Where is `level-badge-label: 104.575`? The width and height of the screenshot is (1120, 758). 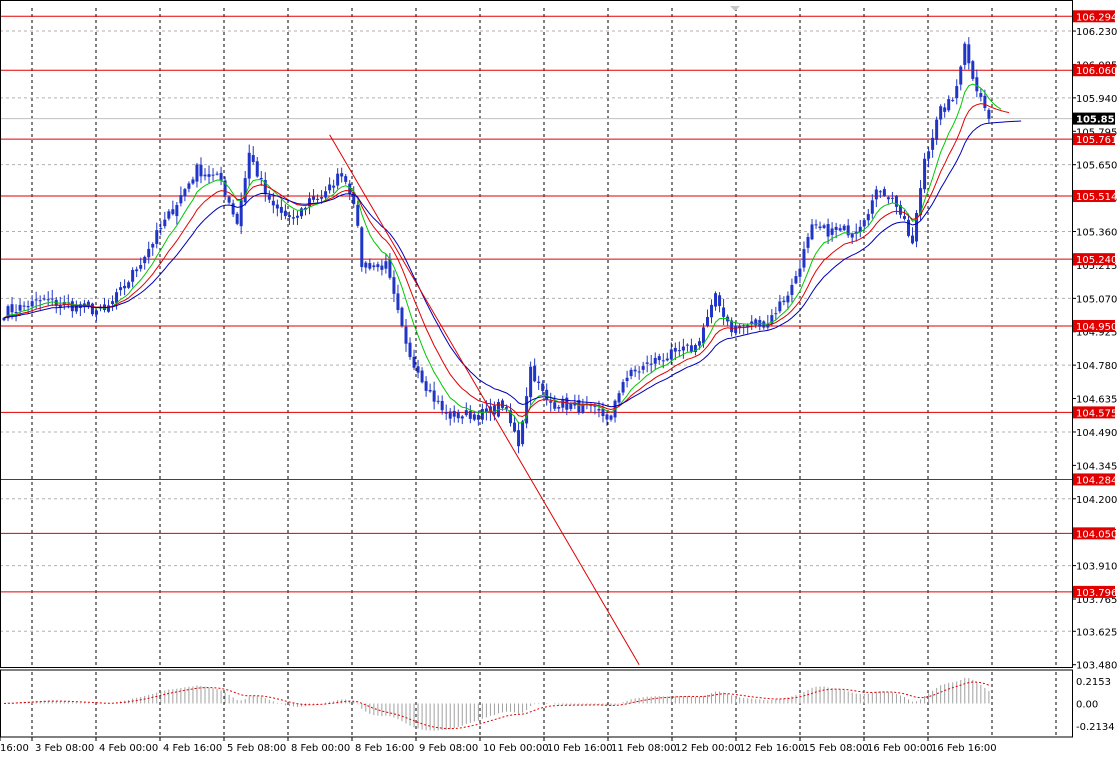 level-badge-label: 104.575 is located at coordinates (1096, 413).